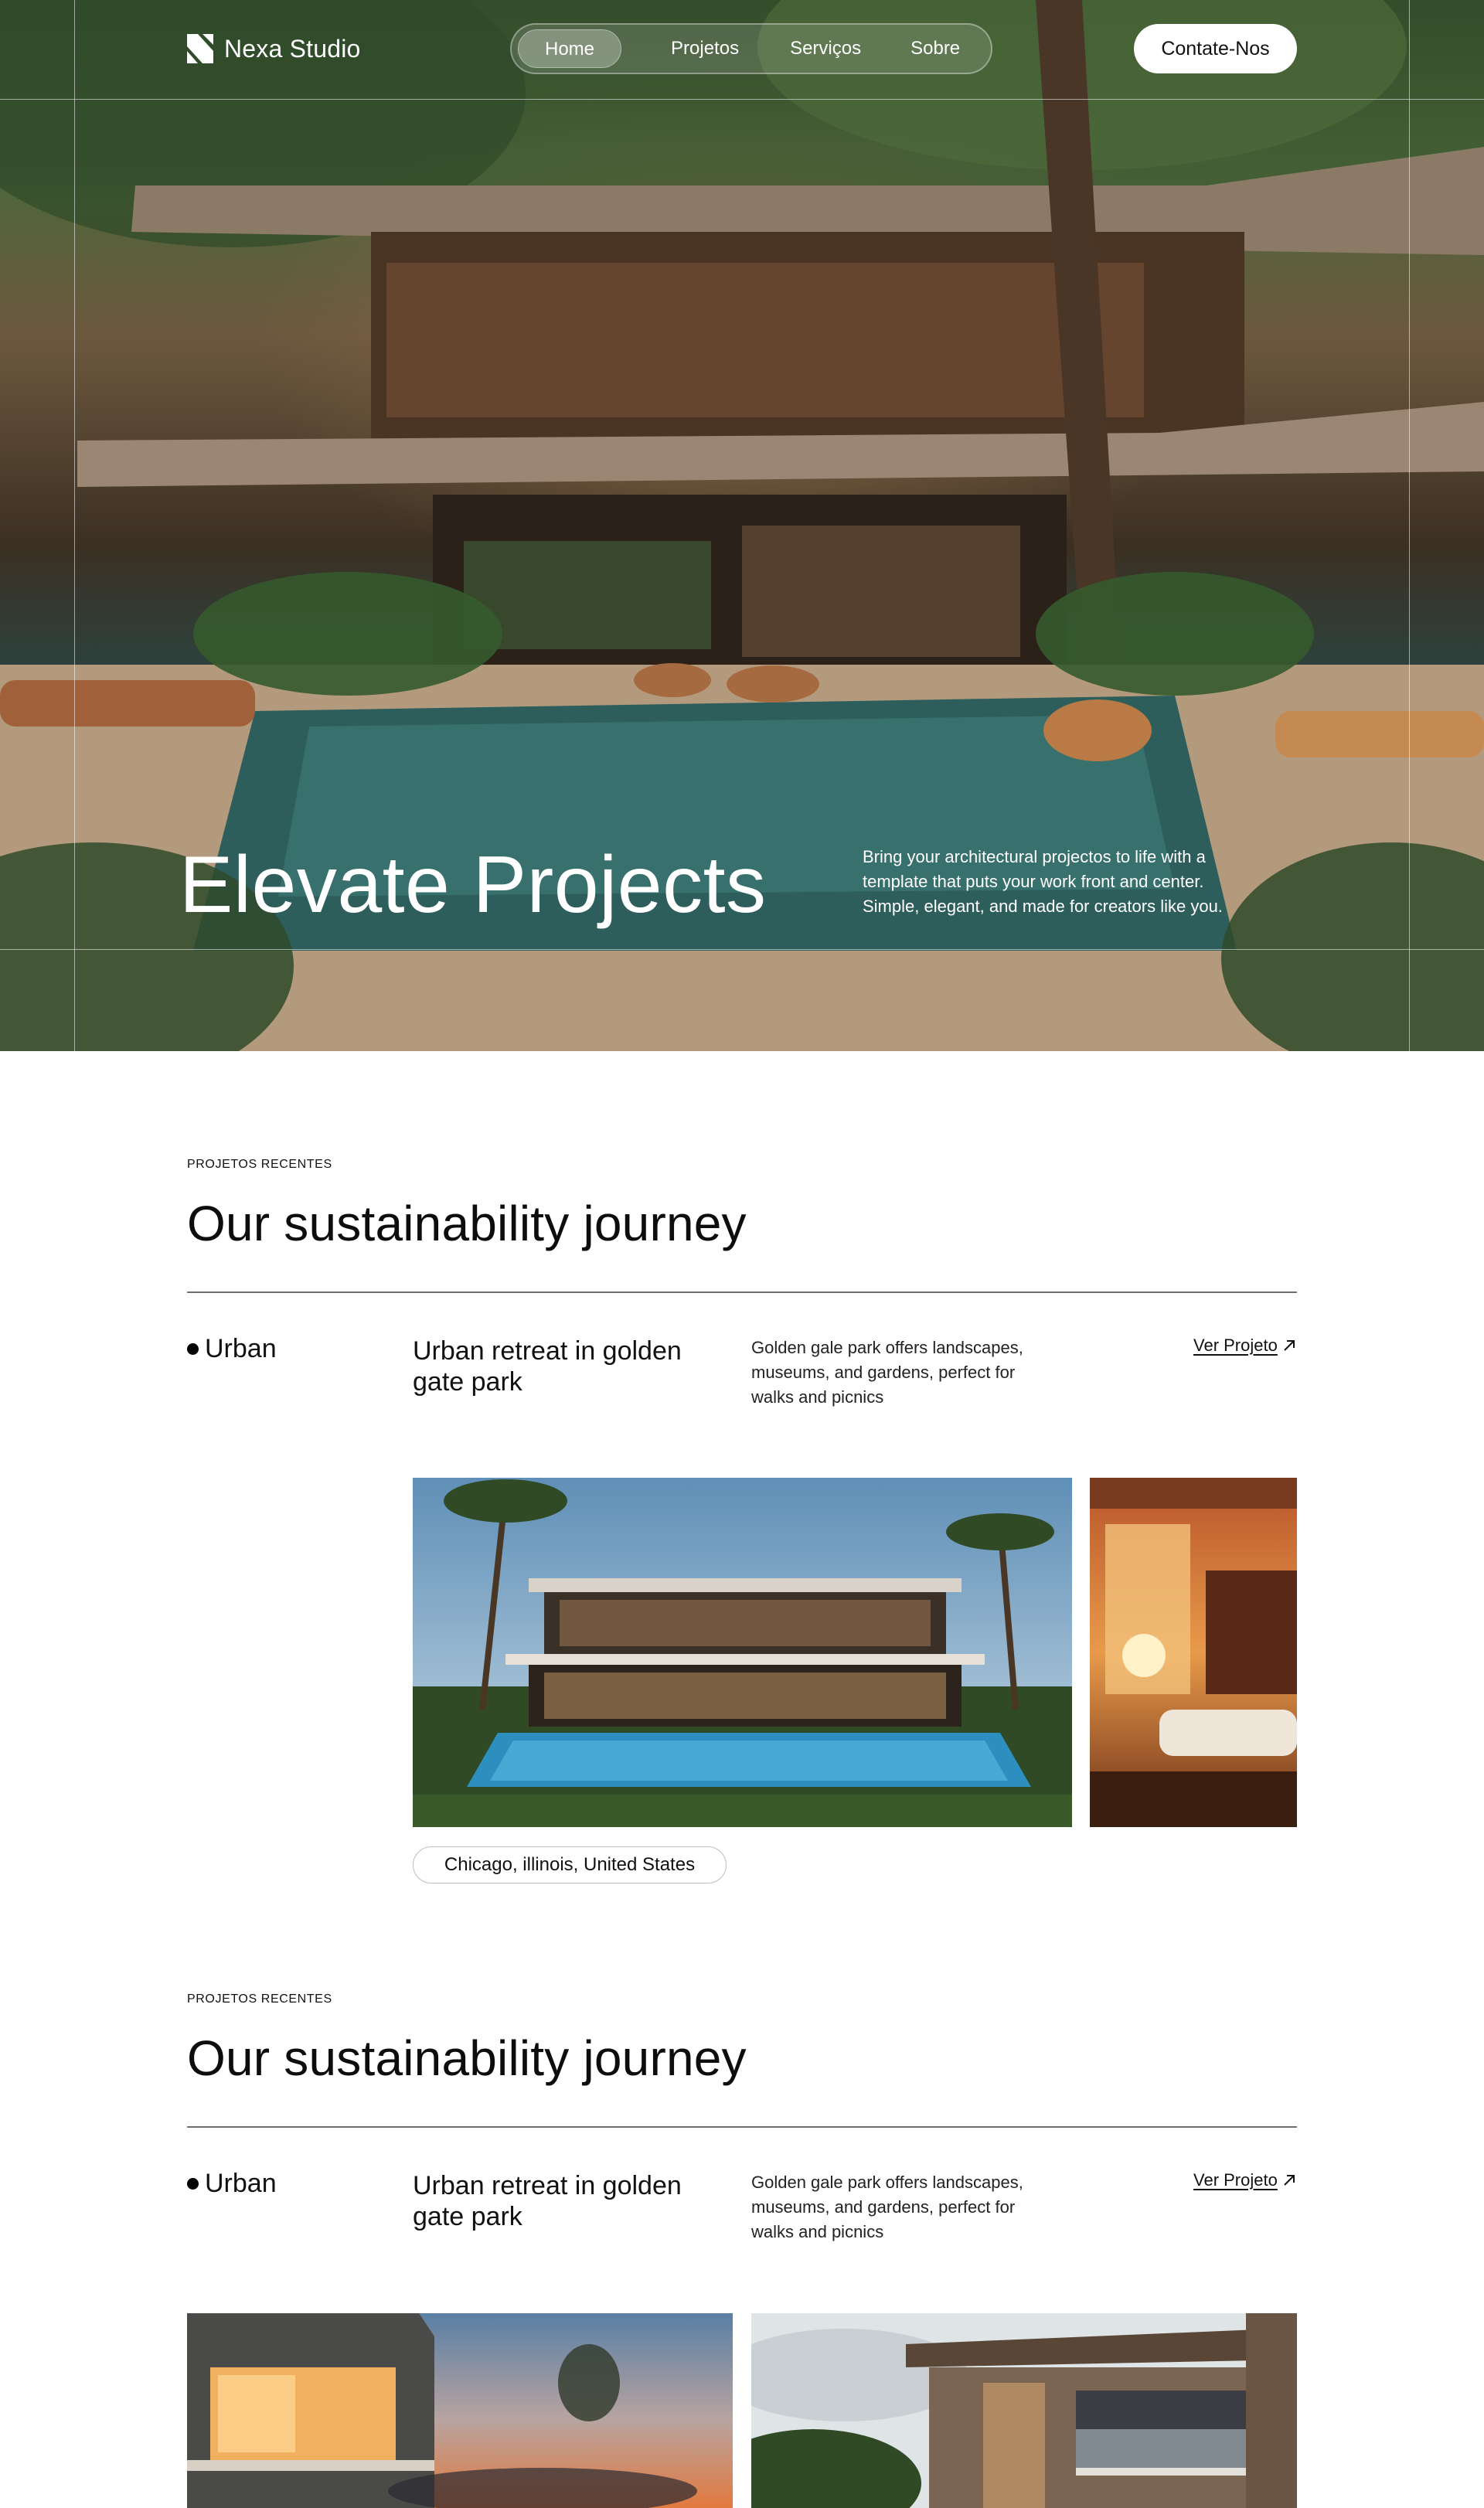 Image resolution: width=1484 pixels, height=2508 pixels. Describe the element at coordinates (570, 1865) in the screenshot. I see `location-chip: Chicago, illinois, United States` at that location.